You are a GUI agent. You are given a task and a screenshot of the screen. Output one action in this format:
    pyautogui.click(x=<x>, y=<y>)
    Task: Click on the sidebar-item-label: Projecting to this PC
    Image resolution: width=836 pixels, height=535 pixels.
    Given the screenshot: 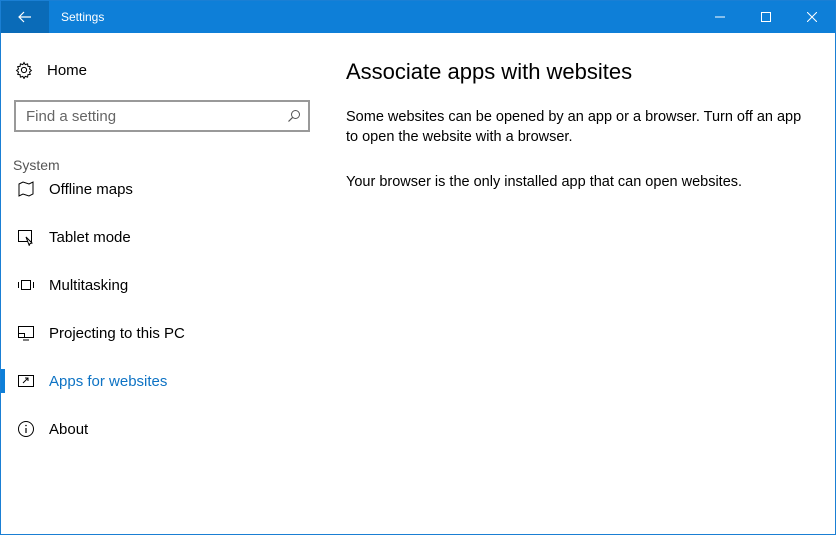 What is the action you would take?
    pyautogui.click(x=117, y=333)
    